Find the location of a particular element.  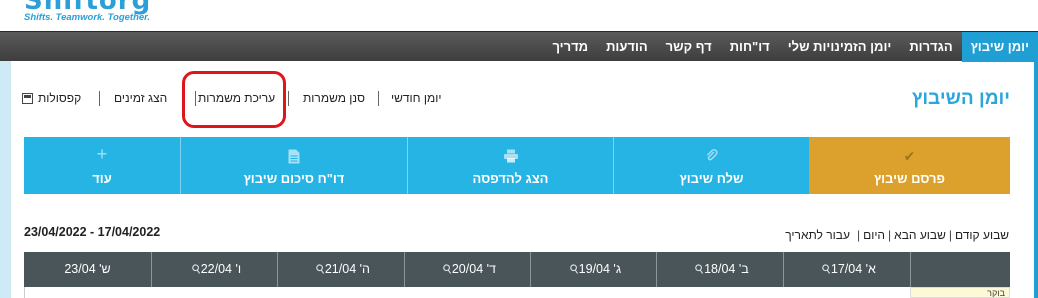

logo: Shiftorg Shifts. Teamwork. Together. is located at coordinates (104, 15).